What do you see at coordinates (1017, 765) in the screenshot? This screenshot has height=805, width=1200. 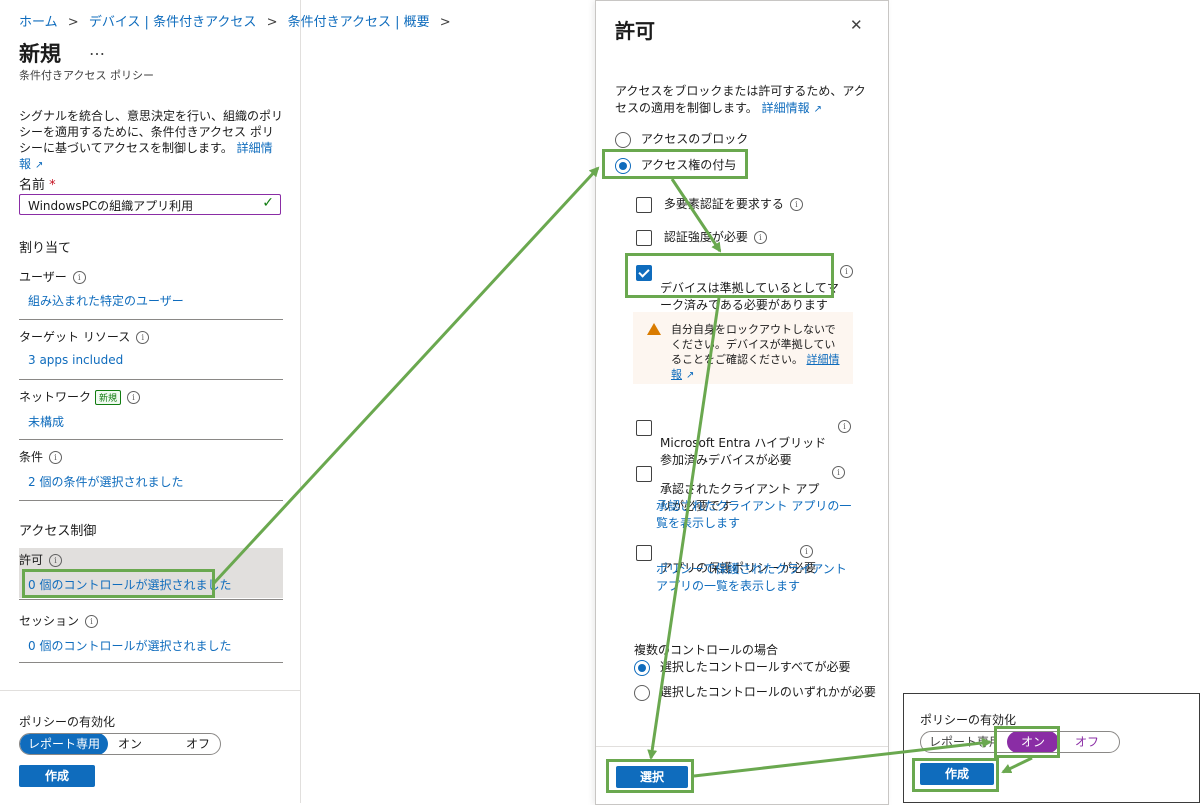 I see `arrow-on-to-create` at bounding box center [1017, 765].